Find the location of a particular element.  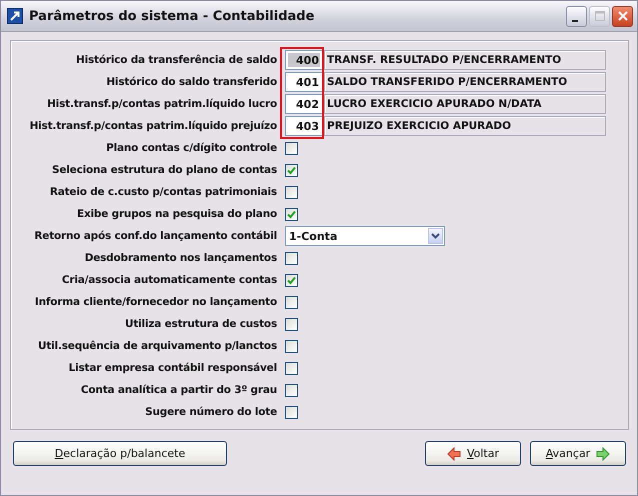

close-icon is located at coordinates (623, 16).